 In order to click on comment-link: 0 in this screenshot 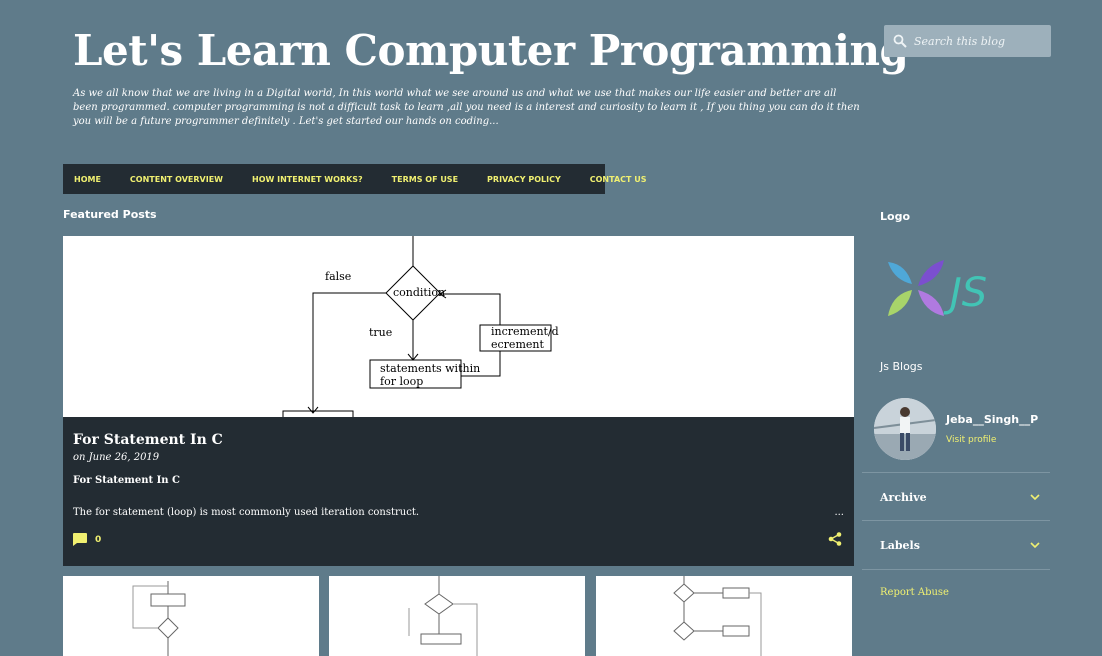, I will do `click(87, 539)`.